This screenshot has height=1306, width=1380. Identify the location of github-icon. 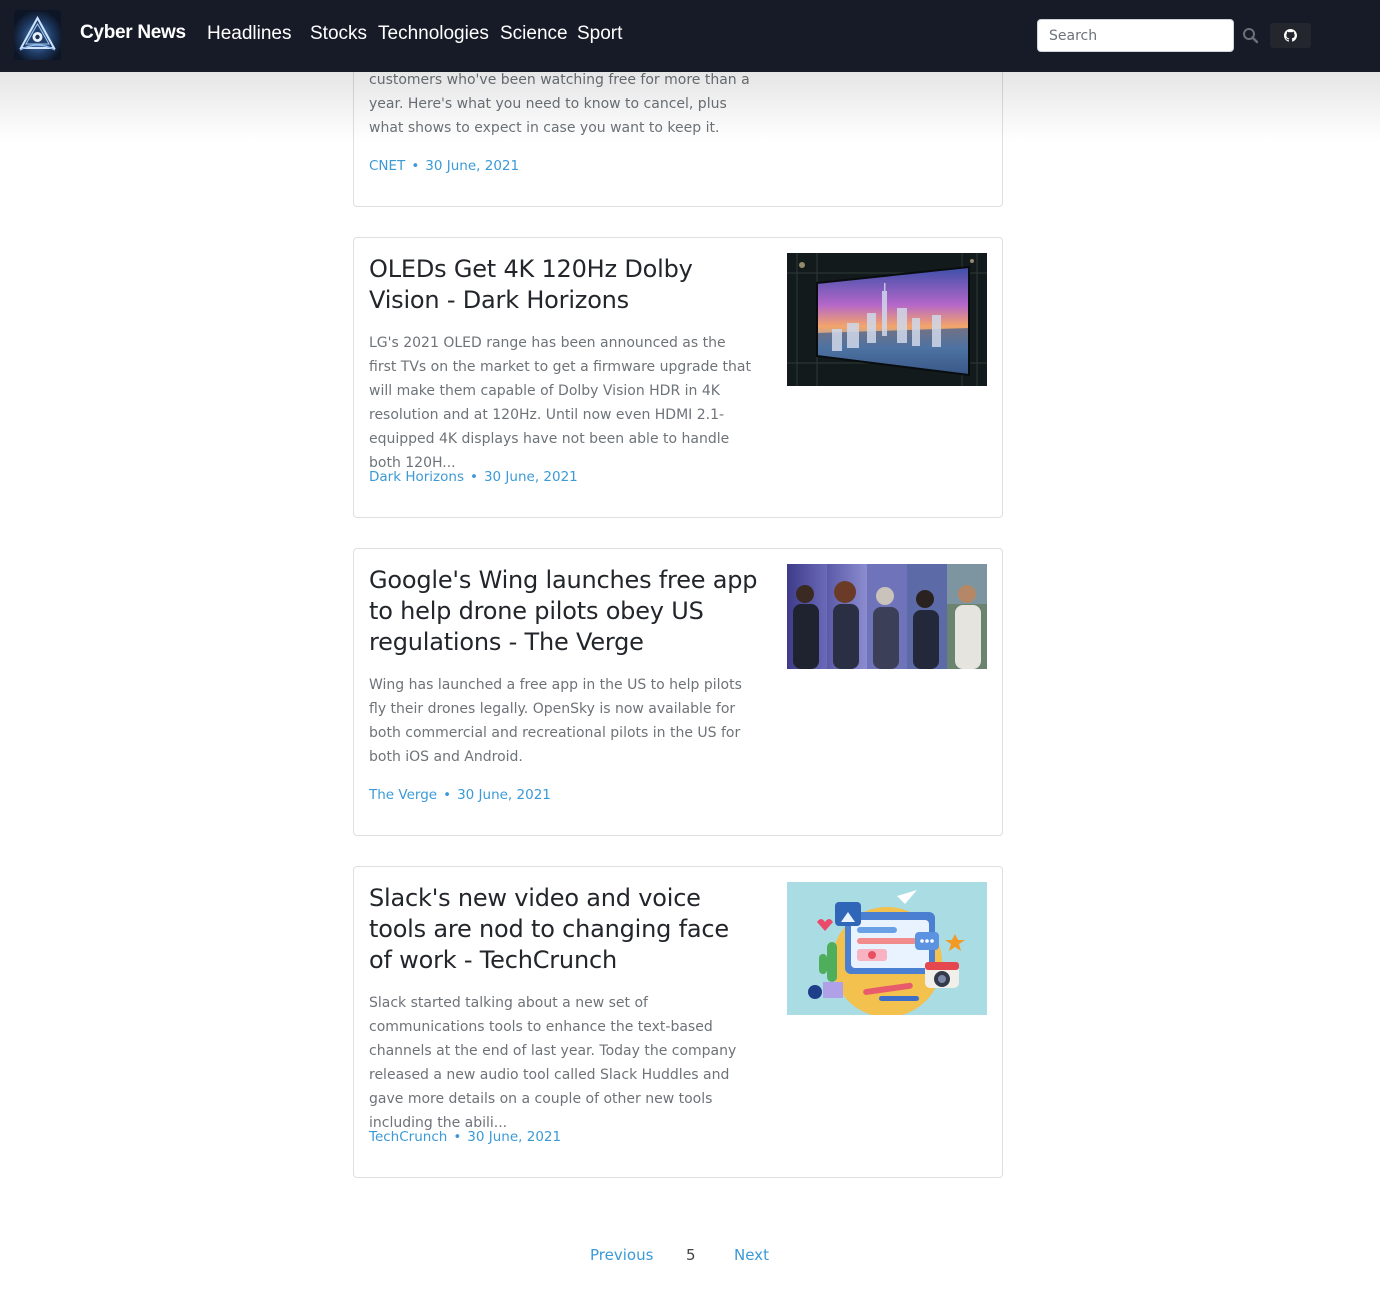
(1290, 35).